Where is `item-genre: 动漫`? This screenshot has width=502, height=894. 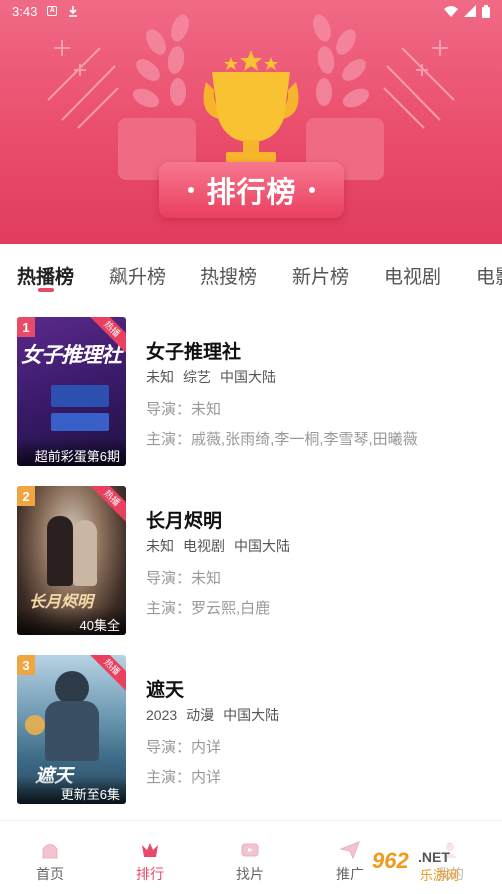
item-genre: 动漫 is located at coordinates (200, 715).